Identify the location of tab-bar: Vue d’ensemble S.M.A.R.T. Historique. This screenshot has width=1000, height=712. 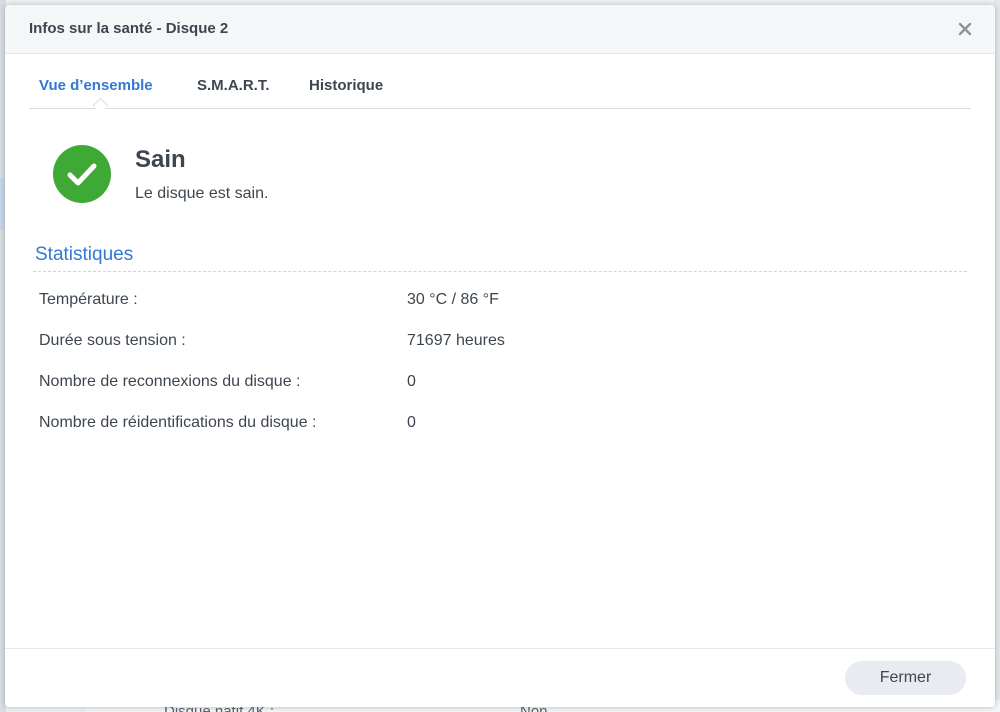
(500, 89).